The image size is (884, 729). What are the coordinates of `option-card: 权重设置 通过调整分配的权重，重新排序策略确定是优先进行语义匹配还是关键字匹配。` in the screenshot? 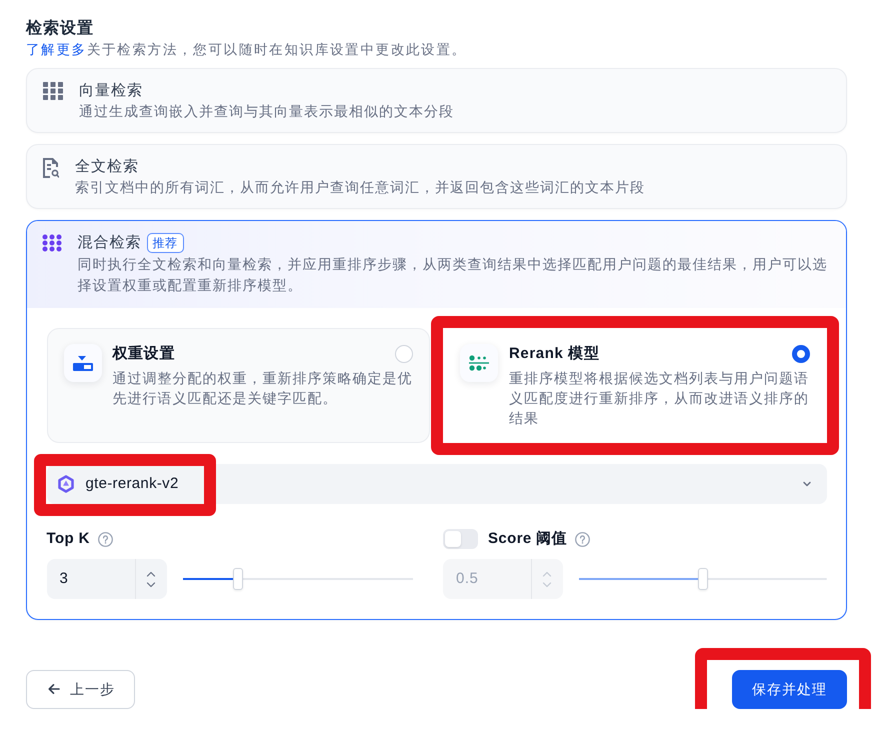 It's located at (238, 385).